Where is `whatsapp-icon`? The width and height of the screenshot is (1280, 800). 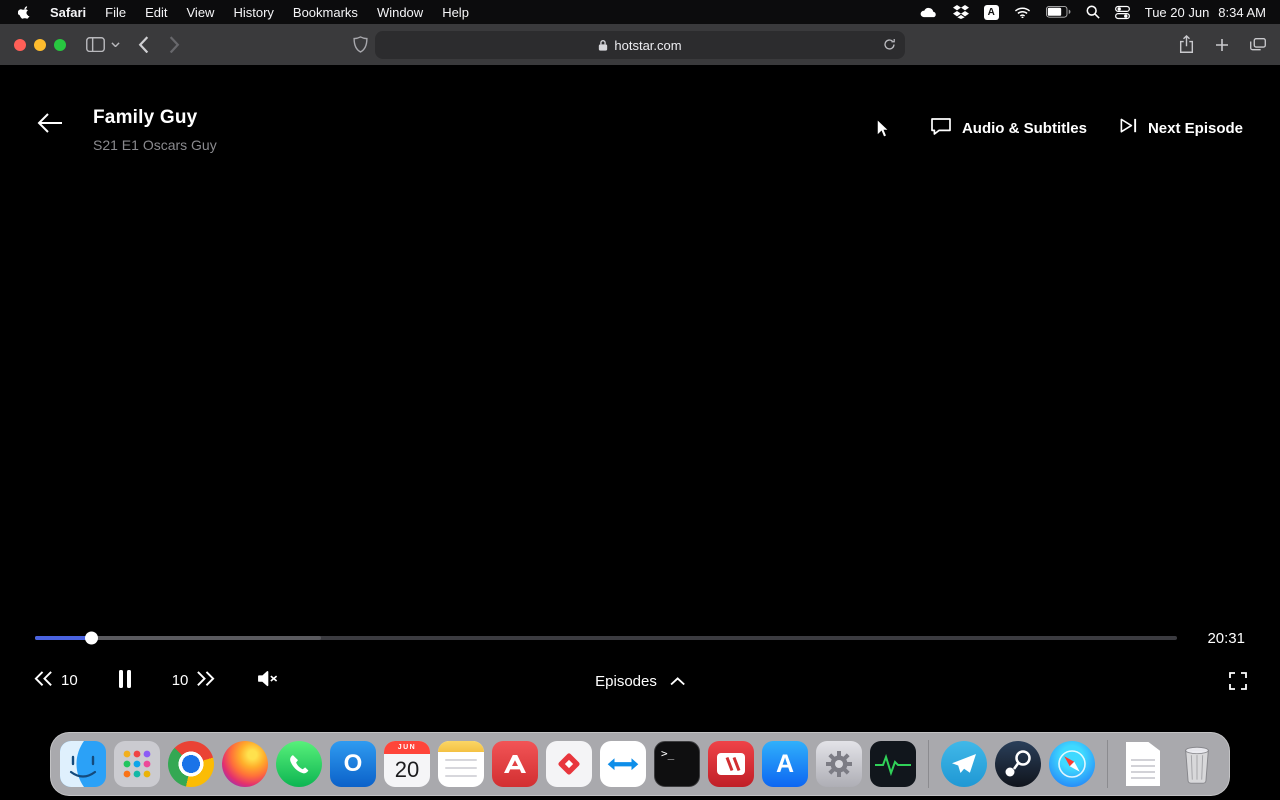 whatsapp-icon is located at coordinates (299, 764).